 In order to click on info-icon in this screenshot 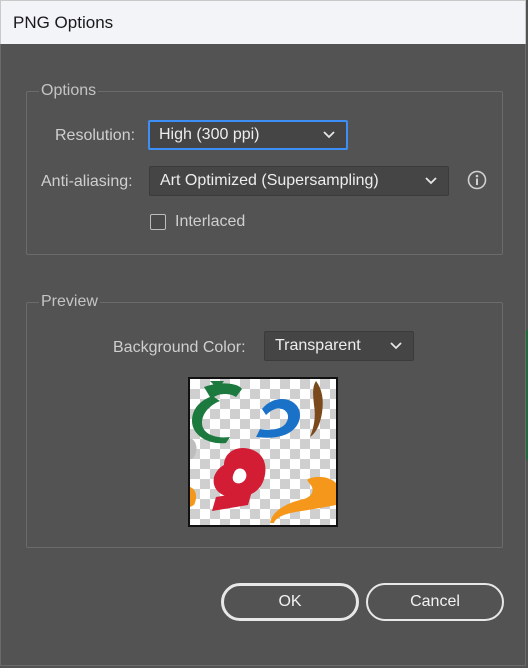, I will do `click(477, 180)`.